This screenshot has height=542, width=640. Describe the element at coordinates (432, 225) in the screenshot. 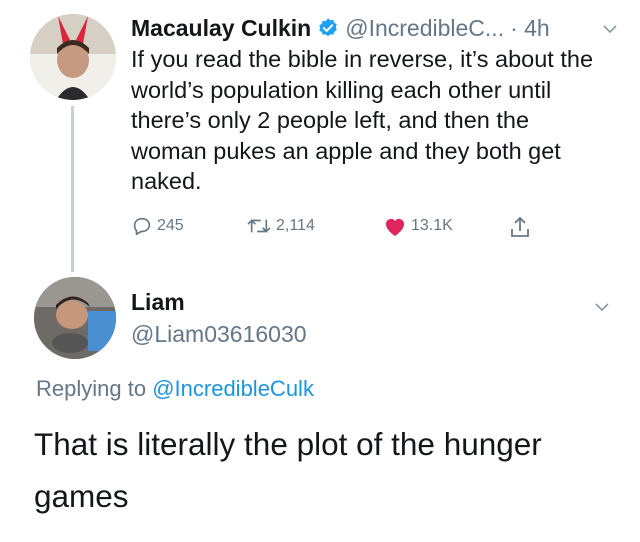

I see `like-count: 13.1K` at that location.